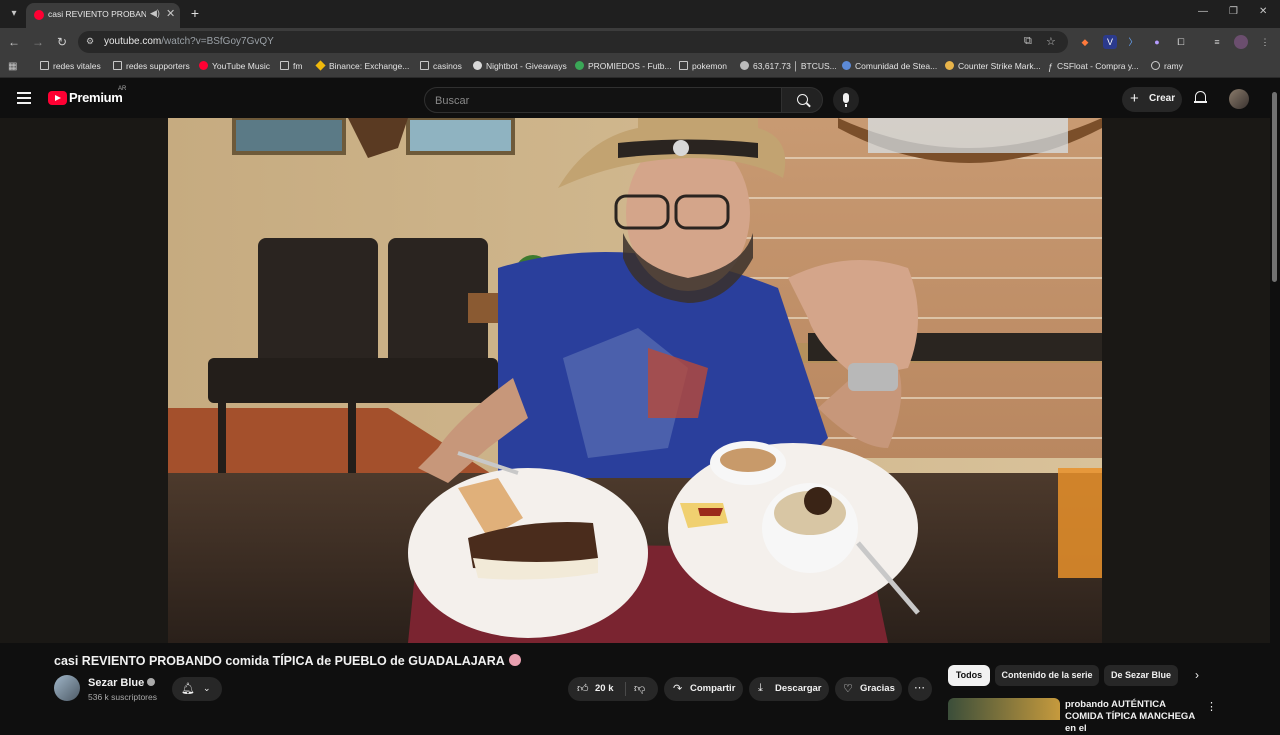 This screenshot has height=735, width=1280. What do you see at coordinates (1085, 42) in the screenshot?
I see `extension-fox-icon: ◆` at bounding box center [1085, 42].